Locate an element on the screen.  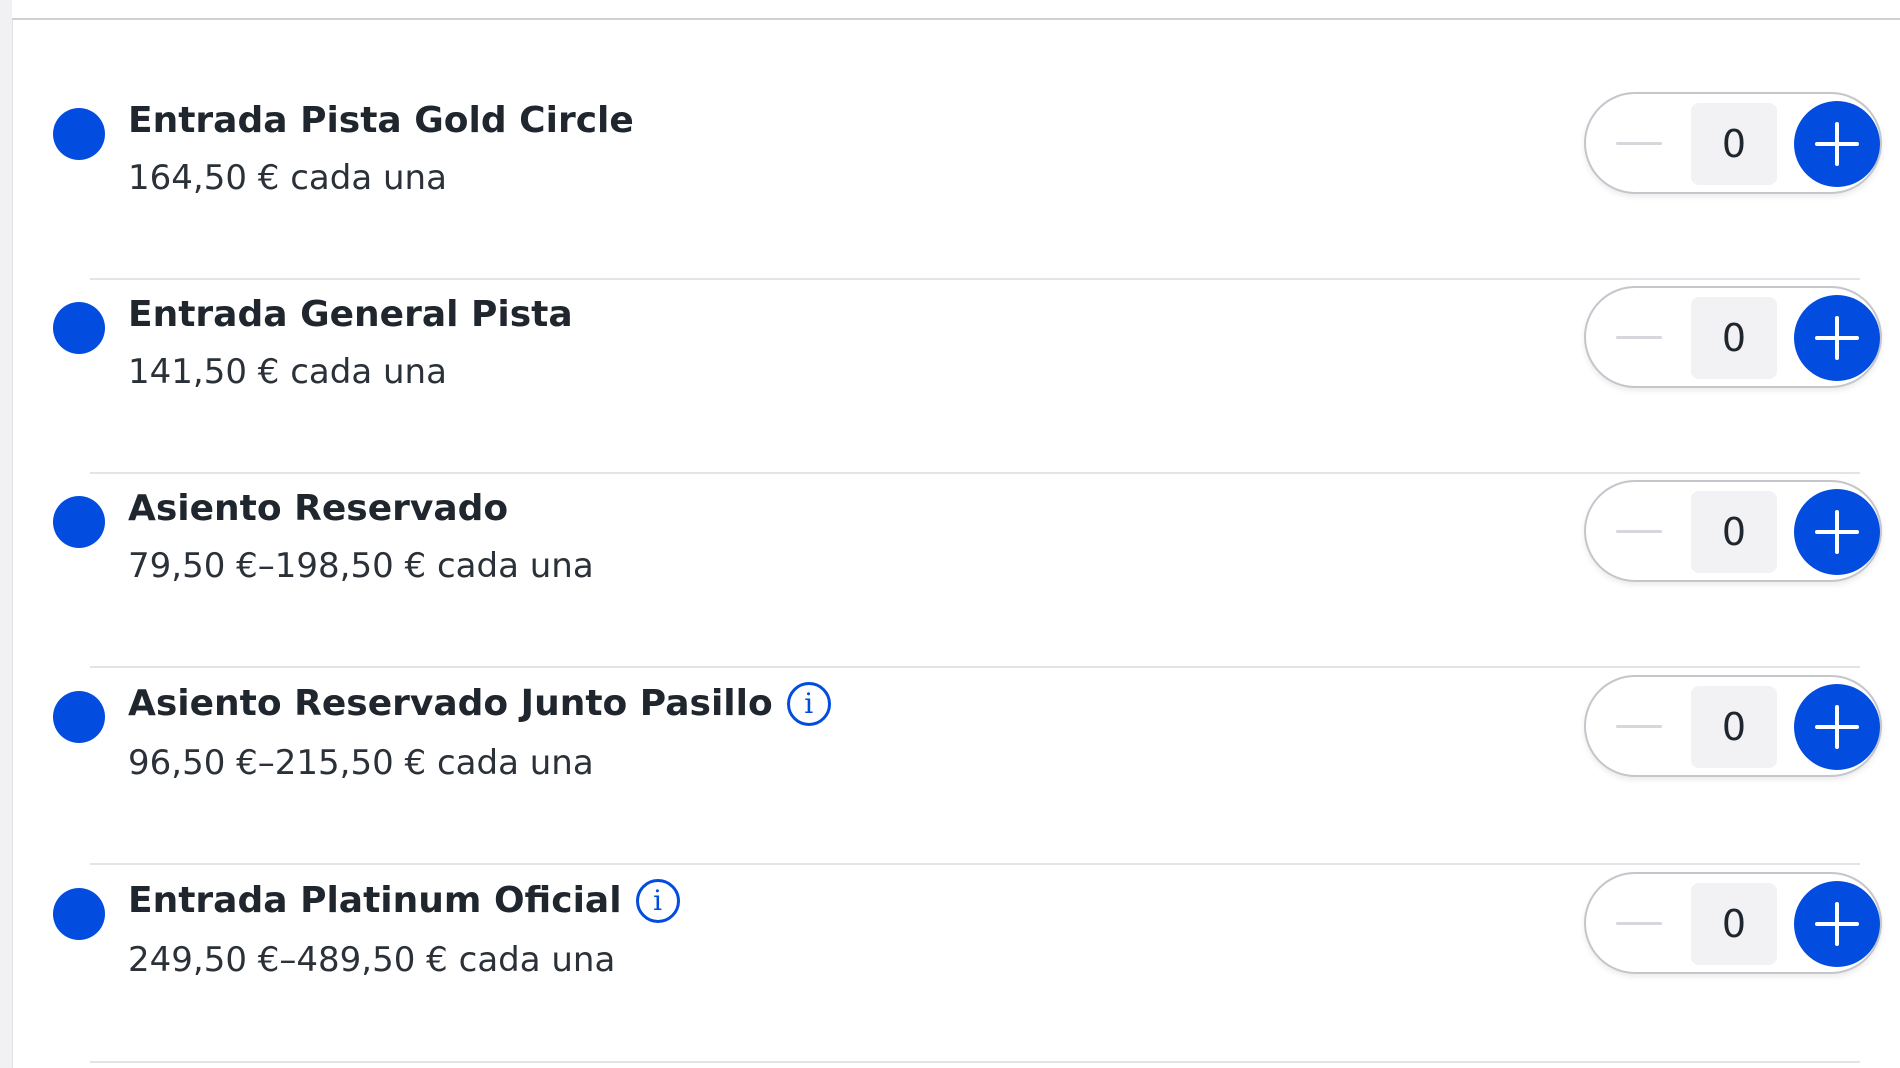
ticket-price: 96,50 €–215,50 € cada una is located at coordinates (361, 763).